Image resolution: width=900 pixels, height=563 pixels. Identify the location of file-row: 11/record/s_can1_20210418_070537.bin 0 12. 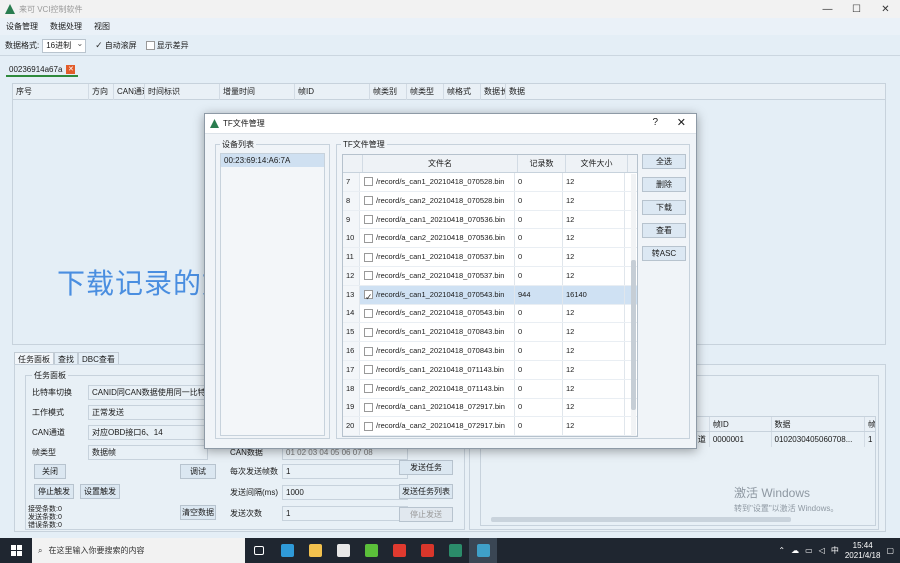
(490, 257).